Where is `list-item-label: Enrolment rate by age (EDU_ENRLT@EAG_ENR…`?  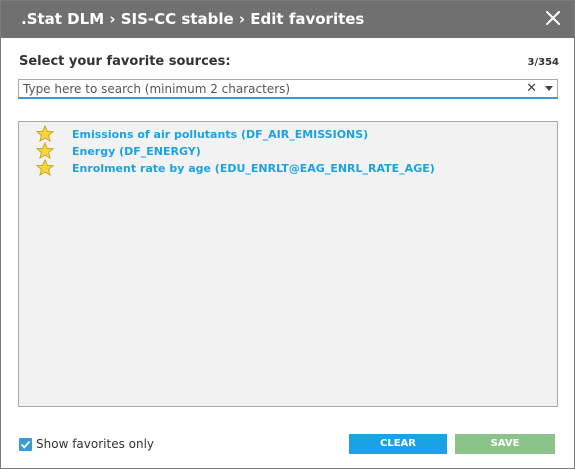 list-item-label: Enrolment rate by age (EDU_ENRLT@EAG_ENR… is located at coordinates (253, 168).